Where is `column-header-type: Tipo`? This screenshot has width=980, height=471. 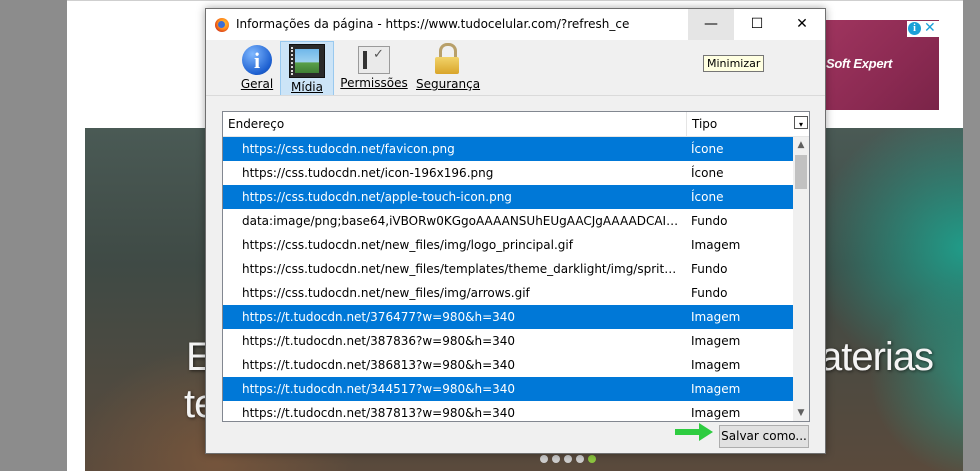
column-header-type: Tipo is located at coordinates (704, 124).